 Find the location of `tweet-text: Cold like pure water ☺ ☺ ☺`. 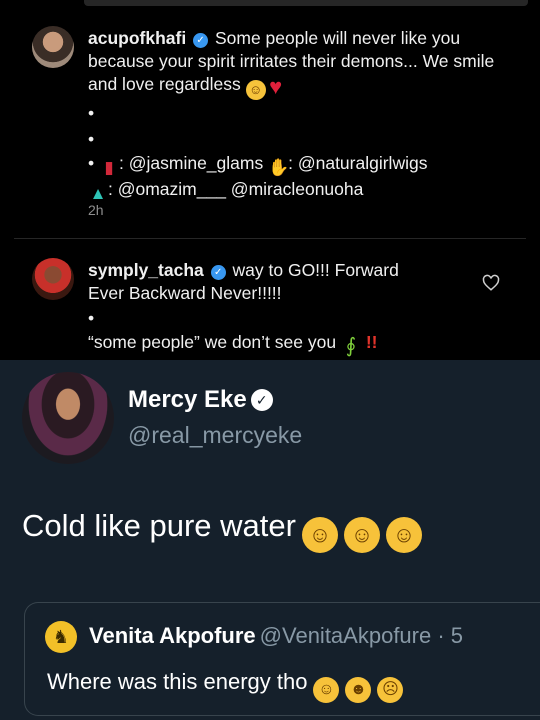

tweet-text: Cold like pure water ☺ ☺ ☺ is located at coordinates (222, 530).